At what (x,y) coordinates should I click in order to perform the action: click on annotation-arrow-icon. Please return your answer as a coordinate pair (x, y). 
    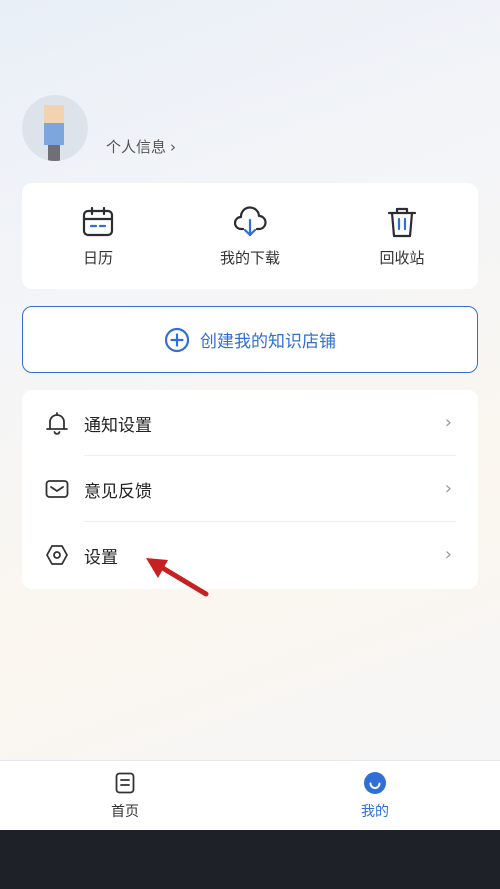
    Looking at the image, I should click on (177, 577).